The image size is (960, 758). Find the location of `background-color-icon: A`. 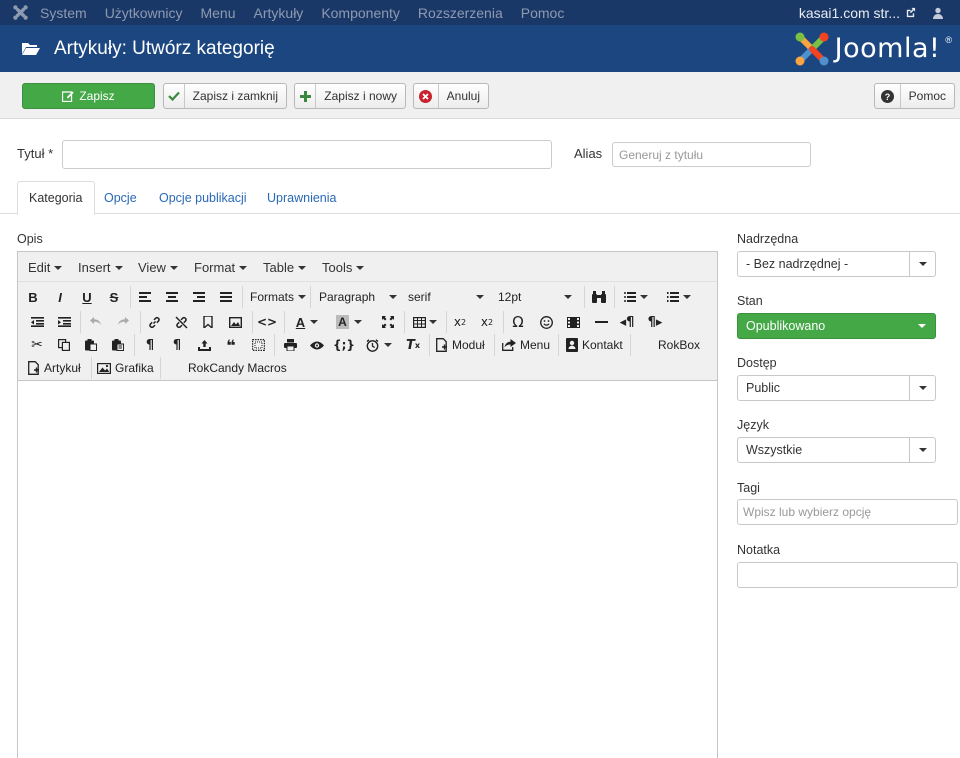

background-color-icon: A is located at coordinates (349, 322).